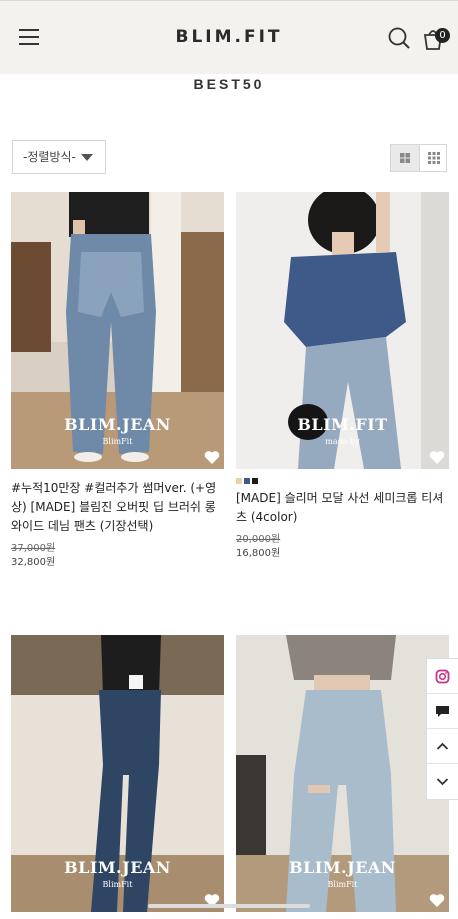  I want to click on instagram-button, so click(442, 676).